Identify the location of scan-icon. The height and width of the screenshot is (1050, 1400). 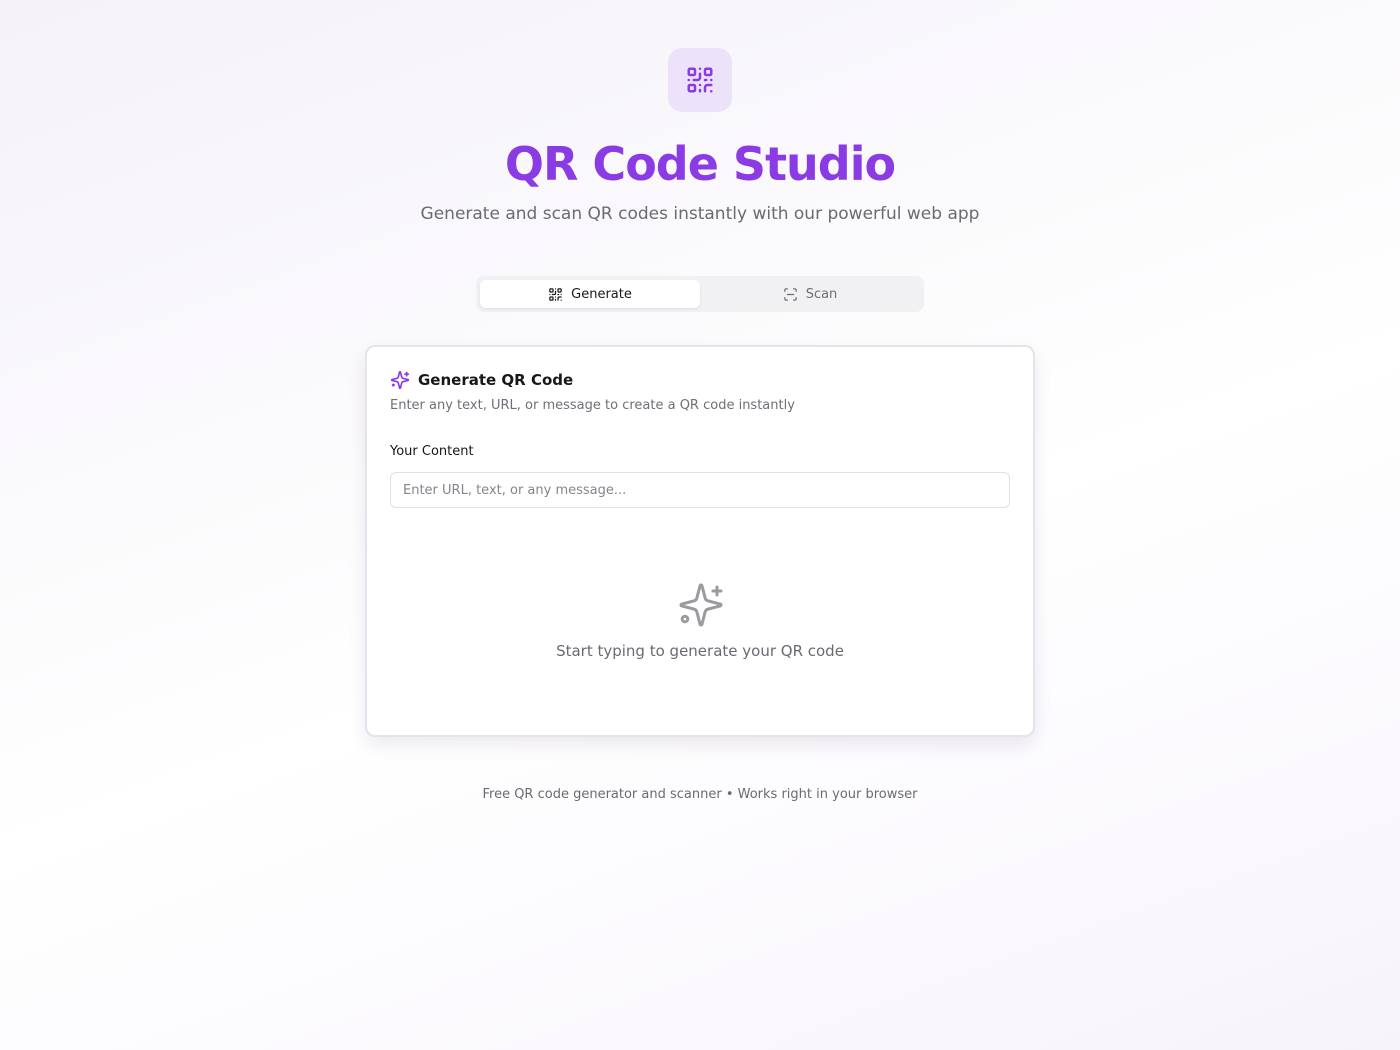
(790, 294).